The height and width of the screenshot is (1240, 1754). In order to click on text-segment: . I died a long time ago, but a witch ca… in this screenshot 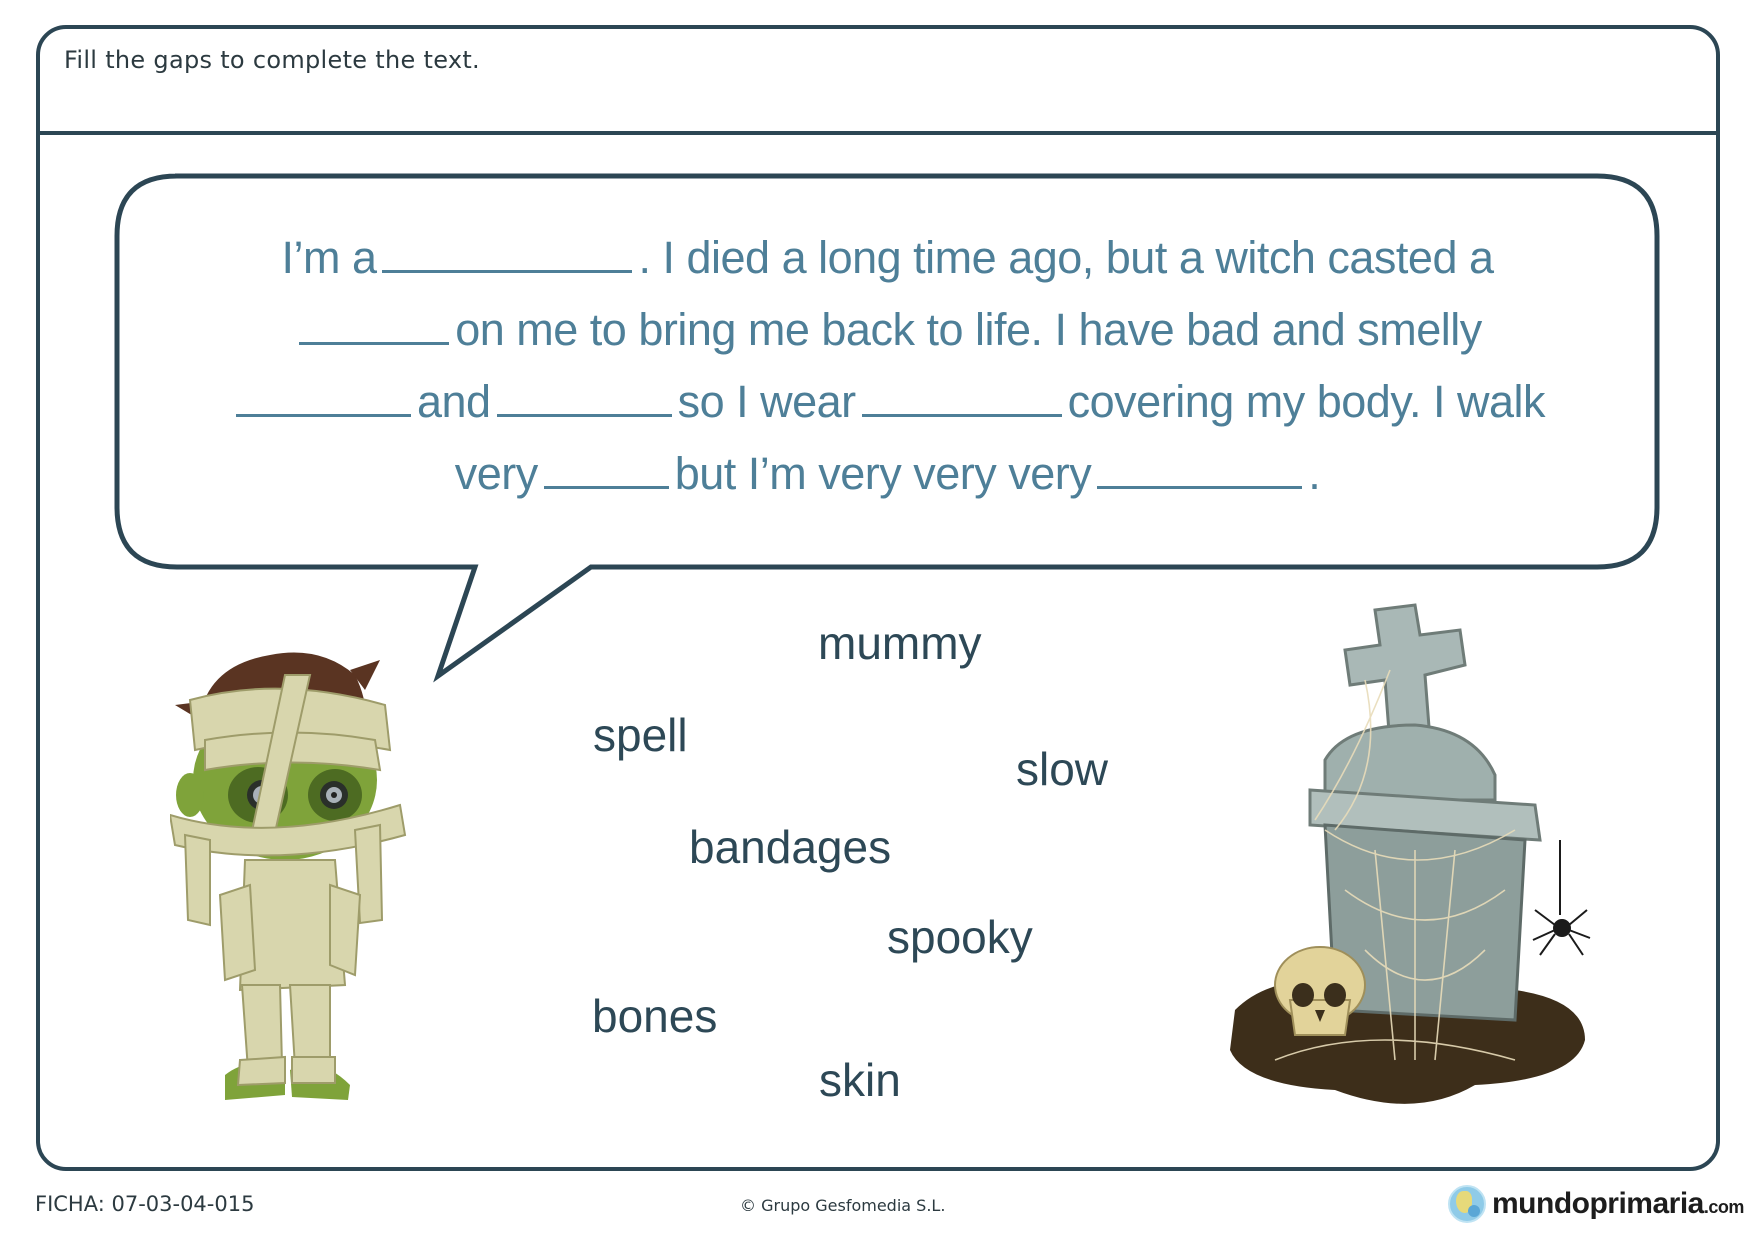, I will do `click(1066, 257)`.